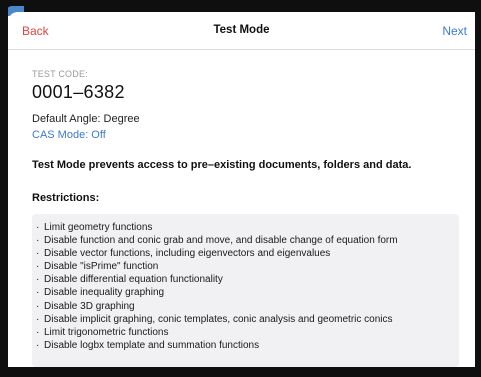  I want to click on page-title: Test Mode, so click(241, 30).